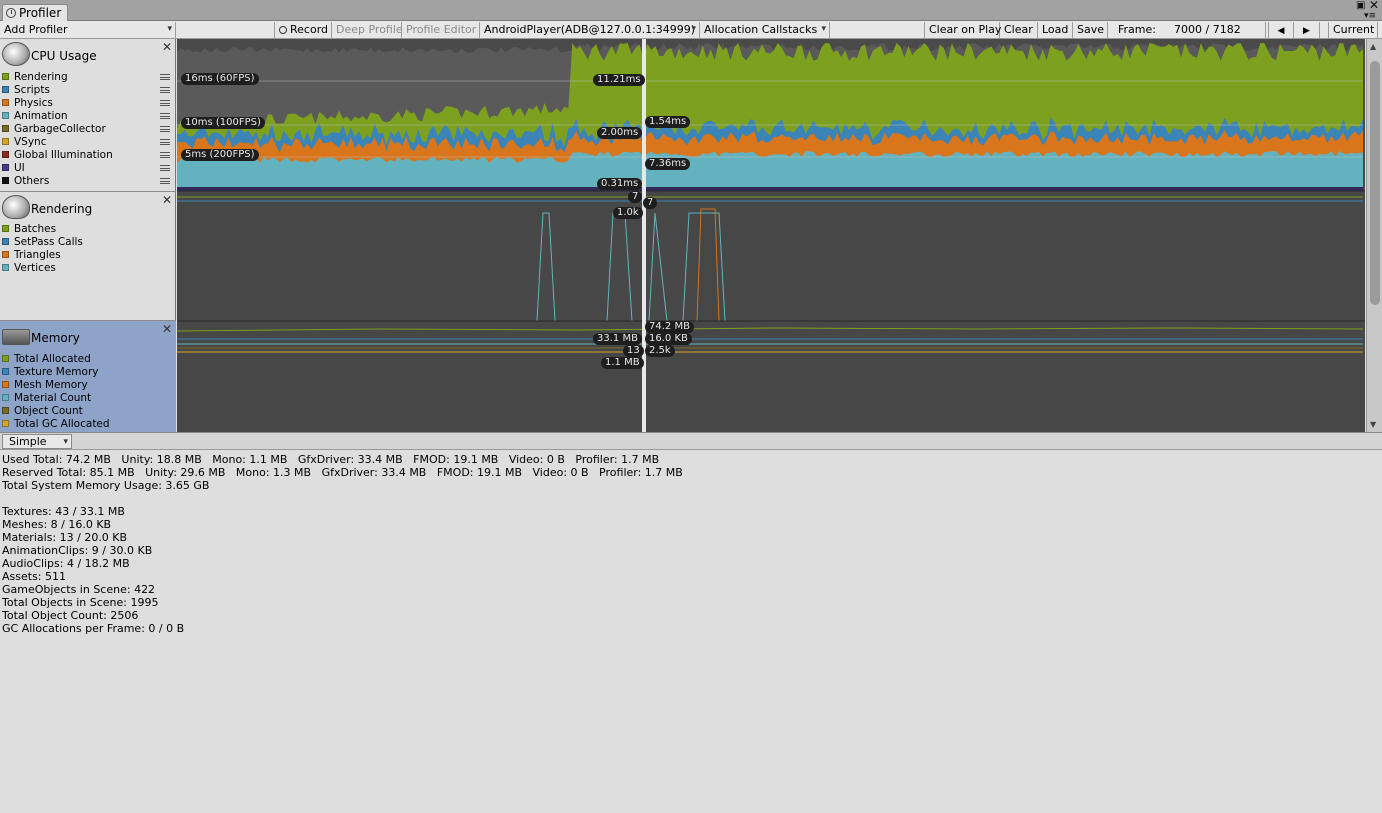 The height and width of the screenshot is (813, 1382). What do you see at coordinates (1360, 6) in the screenshot?
I see `maximize-icon: ▣` at bounding box center [1360, 6].